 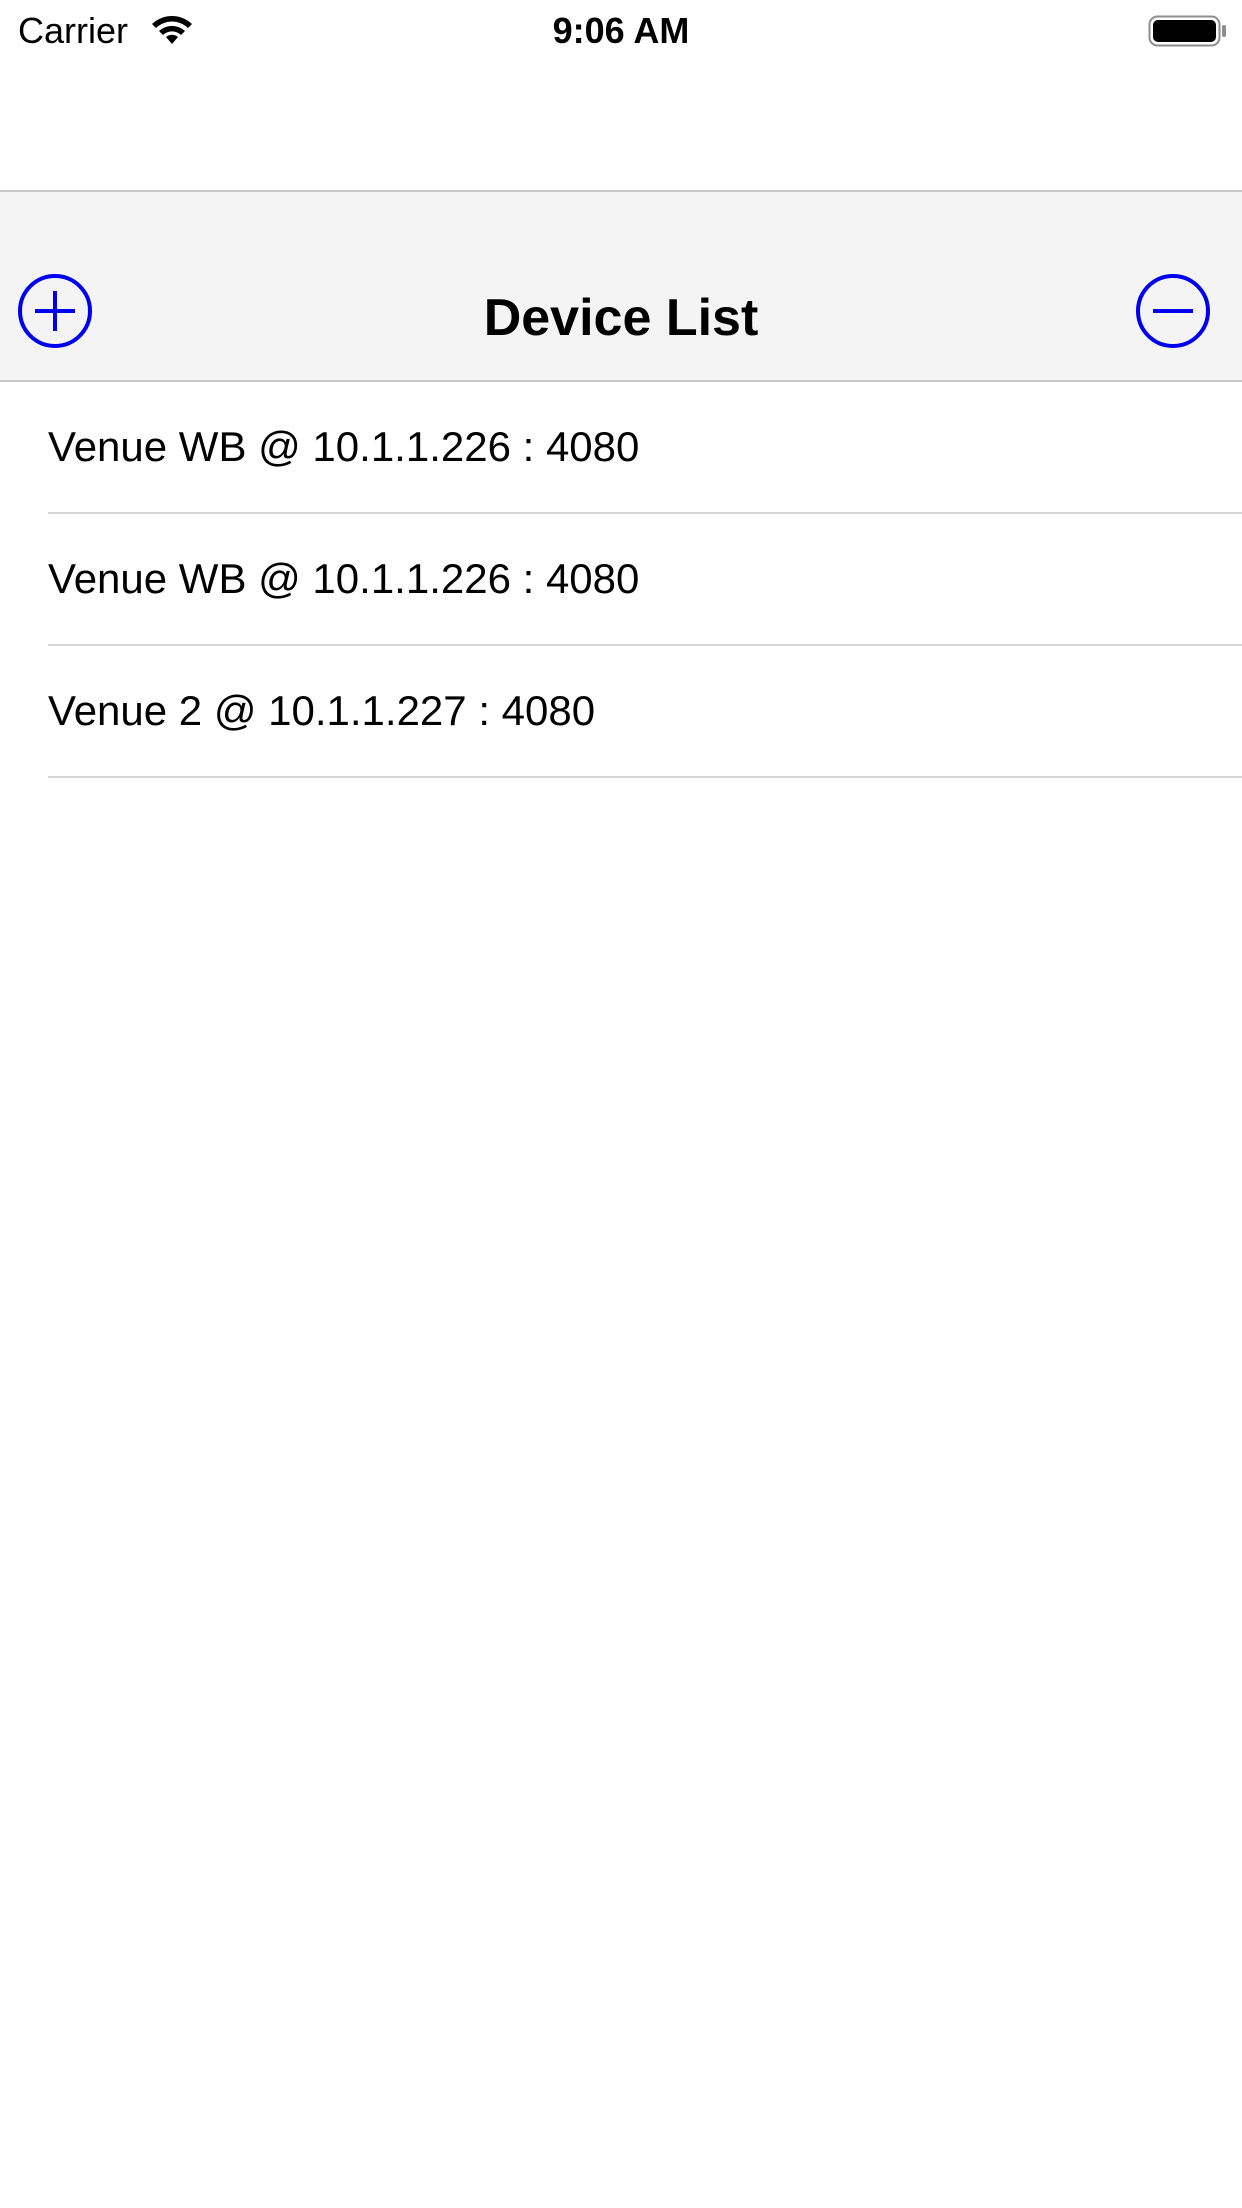 I want to click on row-separator, so click(x=645, y=777).